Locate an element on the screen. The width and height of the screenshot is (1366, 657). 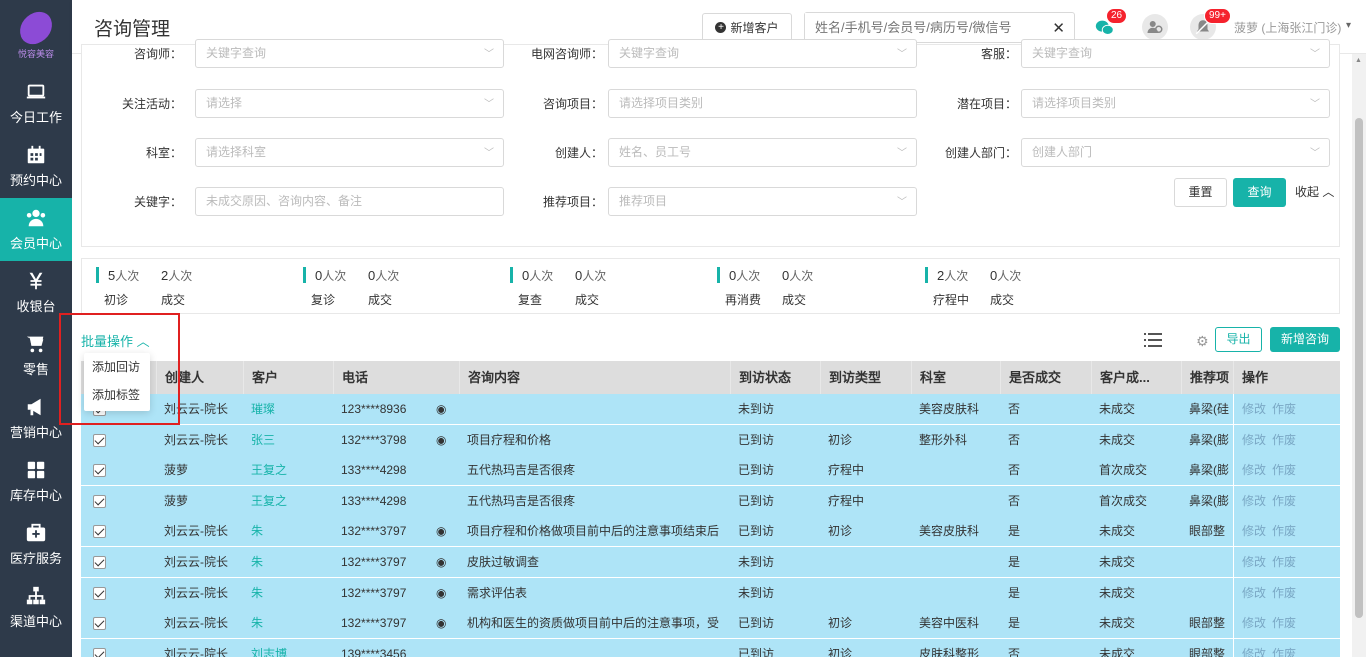
sidebar-item-retail: 零售 is located at coordinates (36, 355).